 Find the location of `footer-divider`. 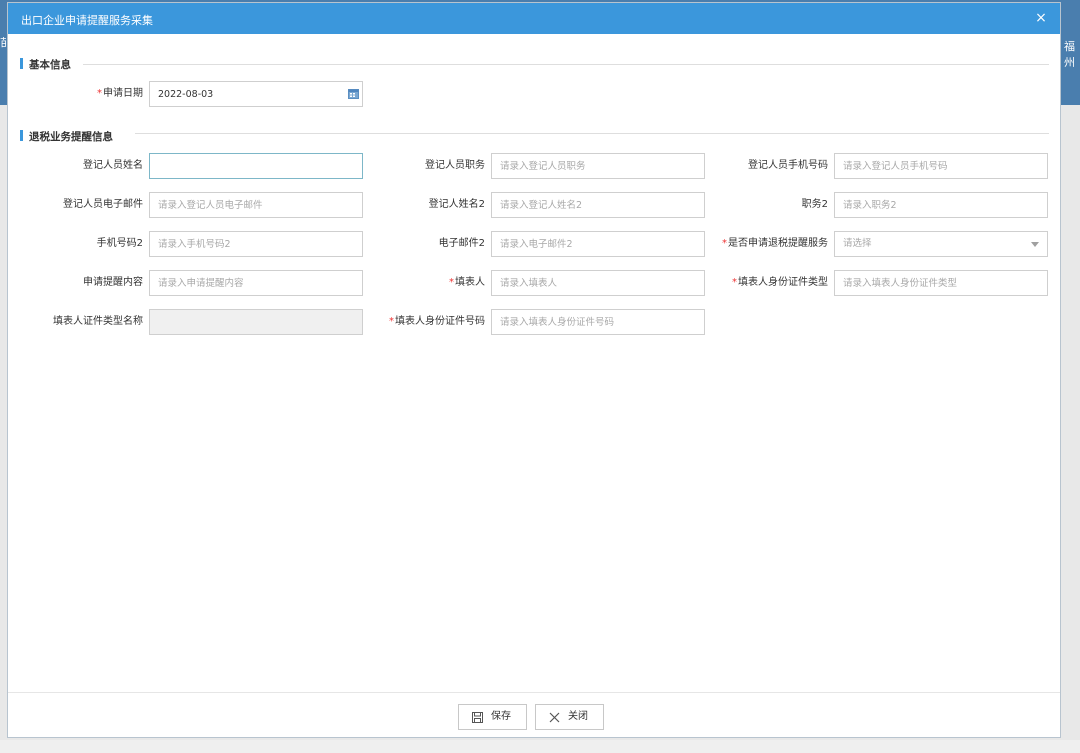

footer-divider is located at coordinates (534, 692).